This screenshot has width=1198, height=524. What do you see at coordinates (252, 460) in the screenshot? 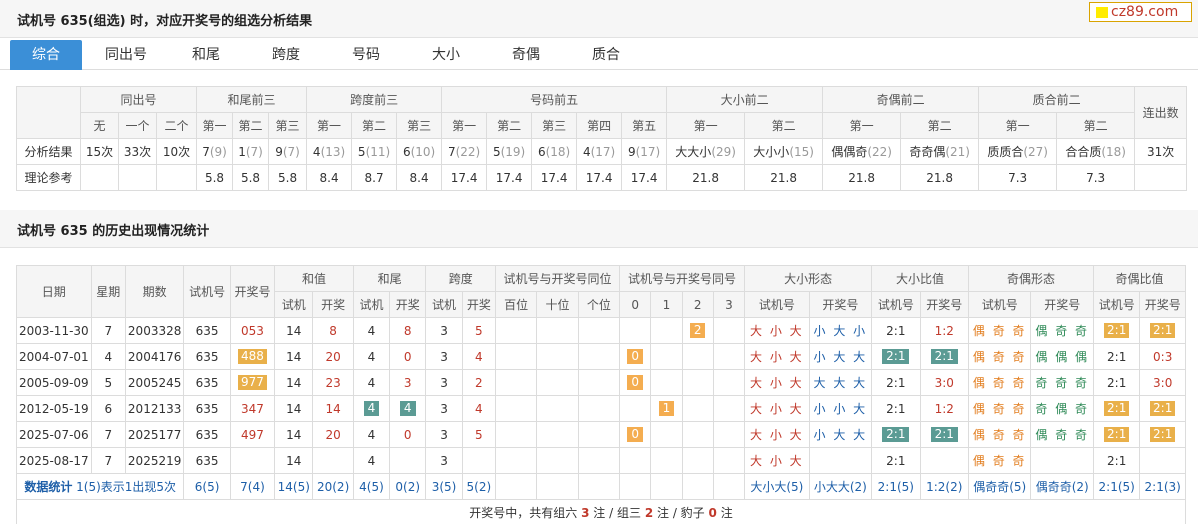
I see `draw-number-cell` at bounding box center [252, 460].